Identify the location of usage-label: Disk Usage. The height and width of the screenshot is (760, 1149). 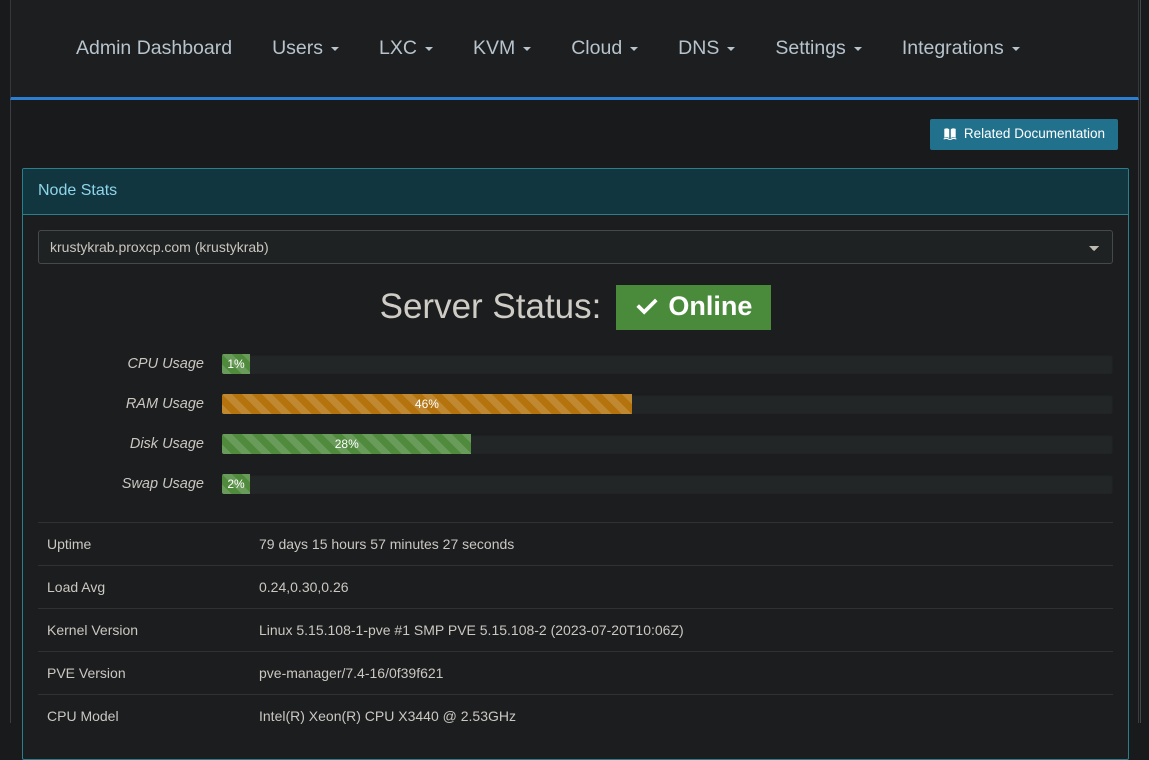
(166, 444).